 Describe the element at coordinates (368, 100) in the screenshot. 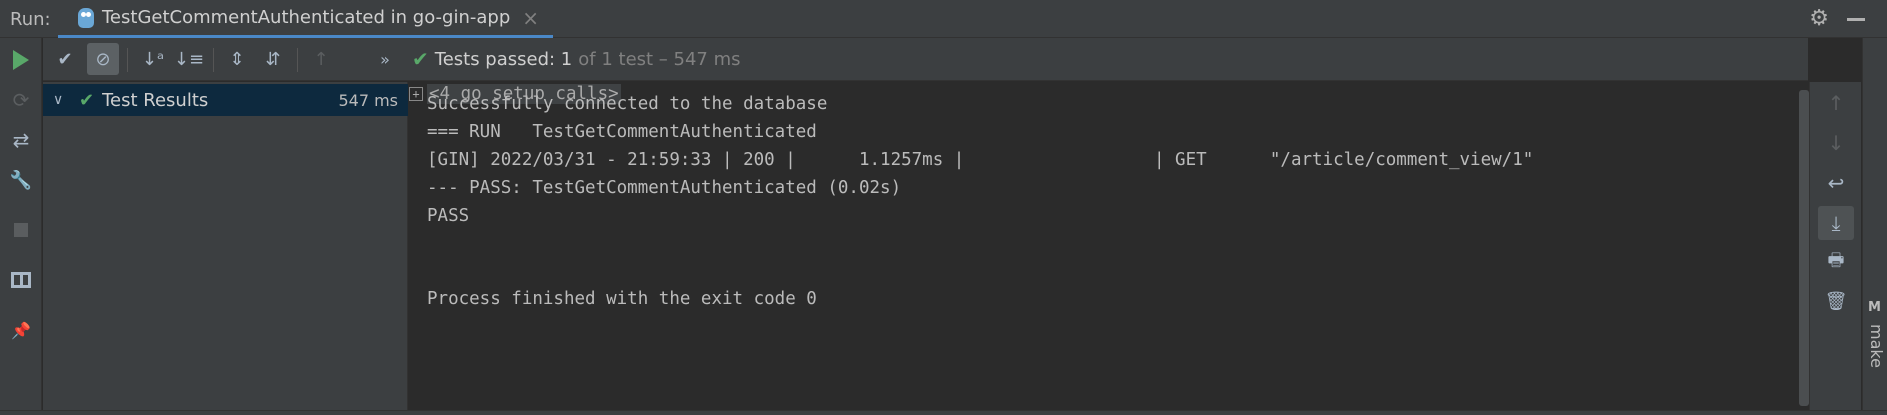

I see `tree-item-duration: 547 ms` at that location.